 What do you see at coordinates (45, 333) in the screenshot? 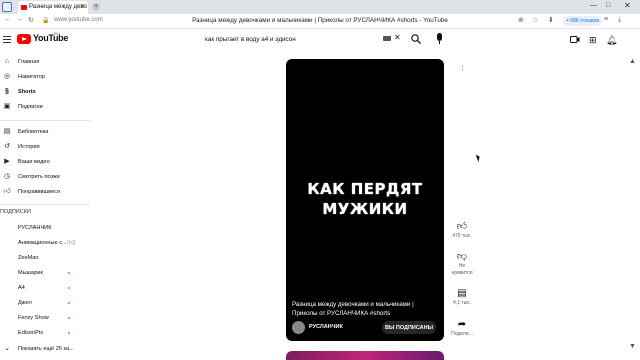
I see `subscription-item: EdisonPts` at bounding box center [45, 333].